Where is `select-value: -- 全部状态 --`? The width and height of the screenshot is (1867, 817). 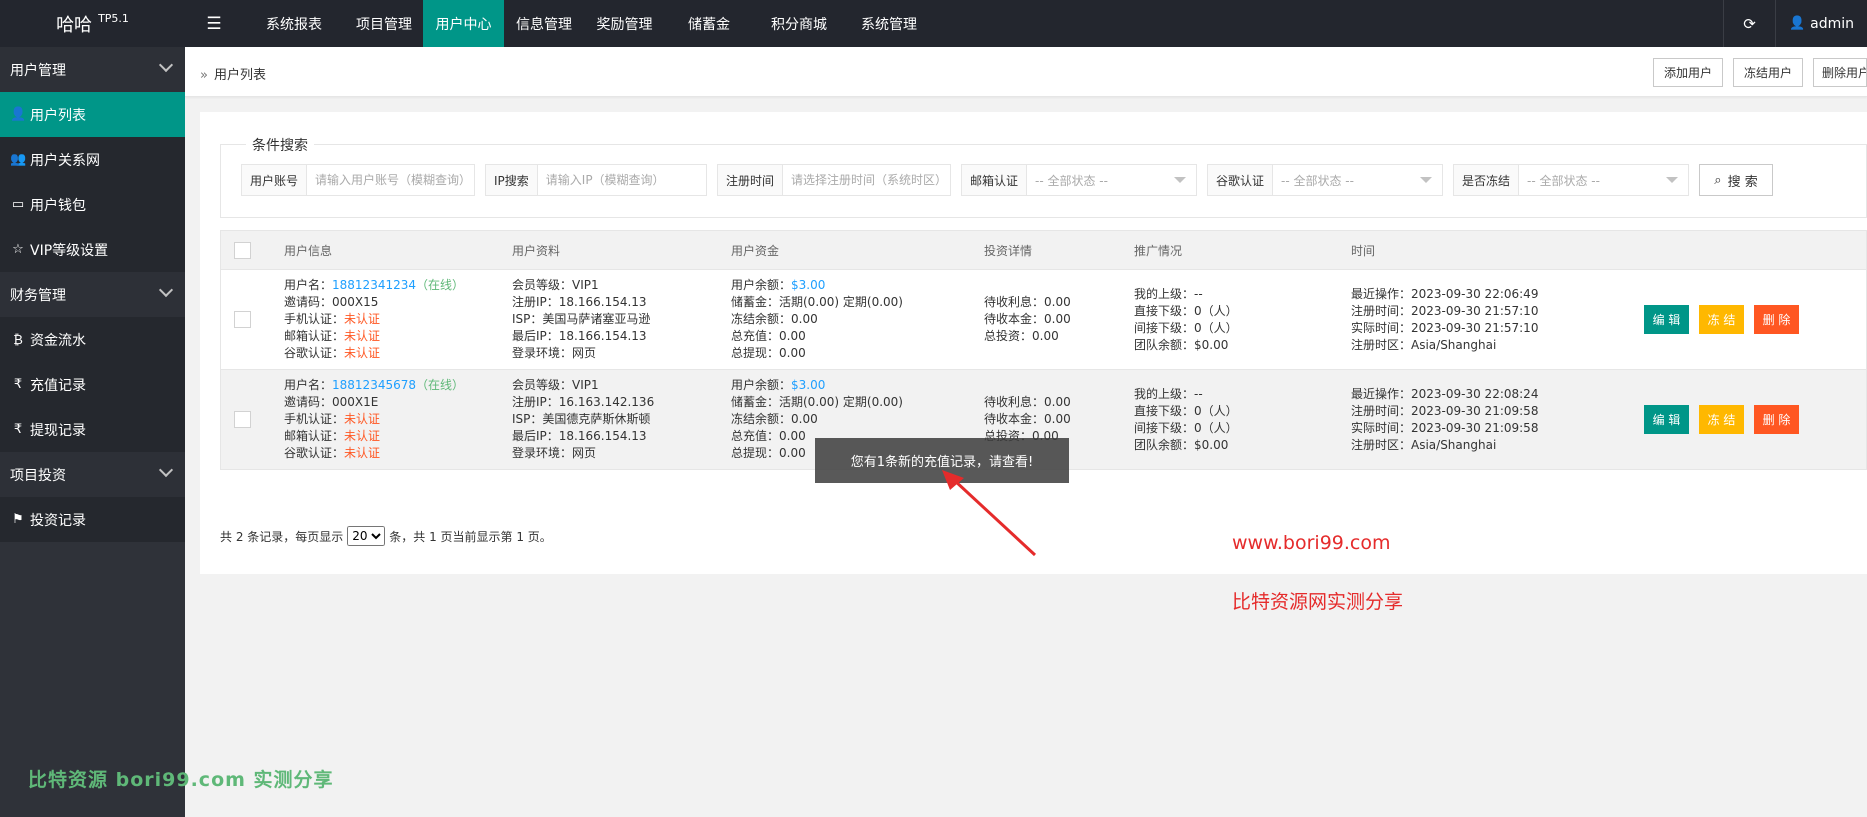 select-value: -- 全部状态 -- is located at coordinates (1071, 180).